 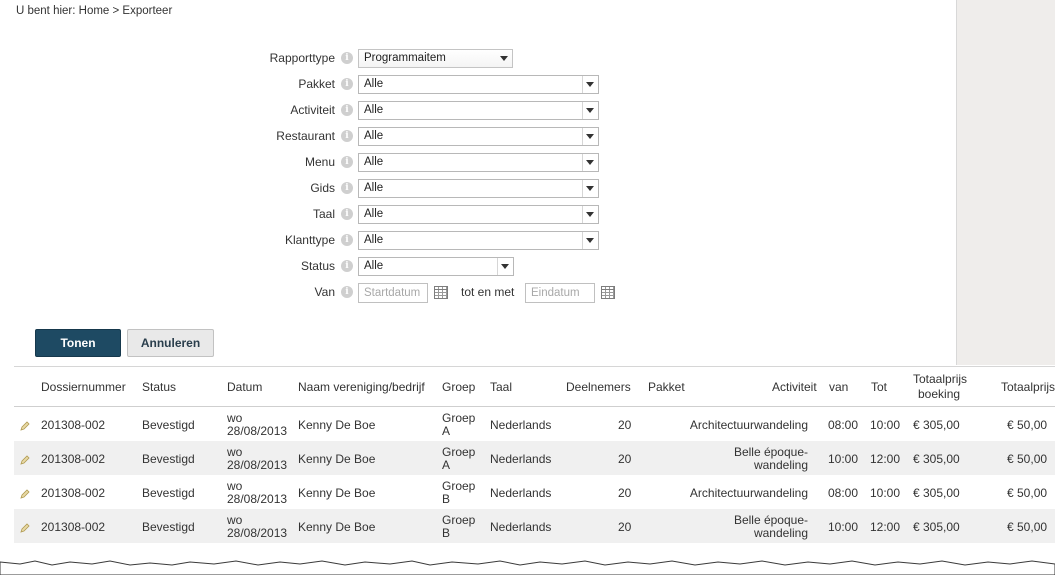 I want to click on col-dossiernummer: Dossiernummer, so click(x=83, y=387).